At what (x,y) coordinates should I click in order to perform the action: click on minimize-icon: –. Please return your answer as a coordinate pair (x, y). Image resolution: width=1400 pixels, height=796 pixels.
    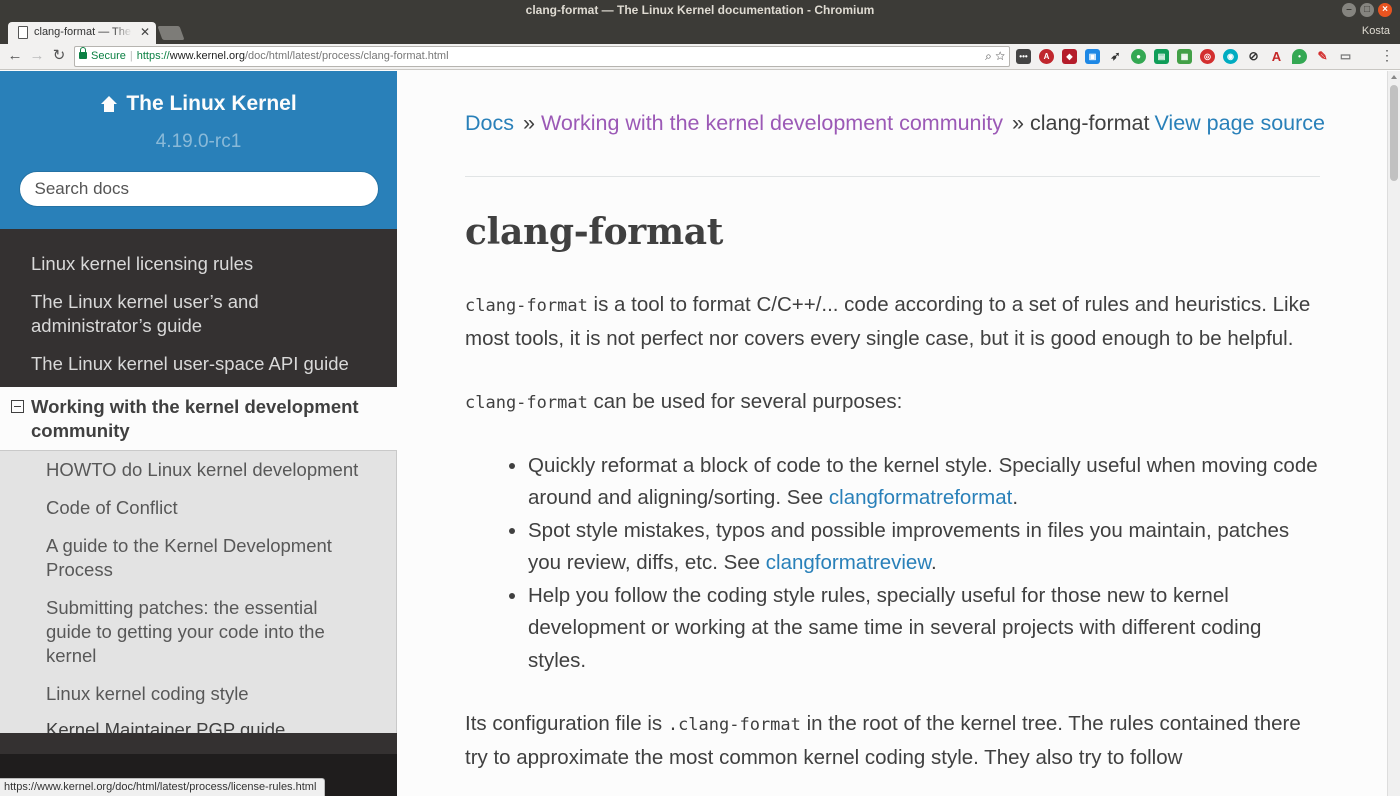
    Looking at the image, I should click on (1349, 10).